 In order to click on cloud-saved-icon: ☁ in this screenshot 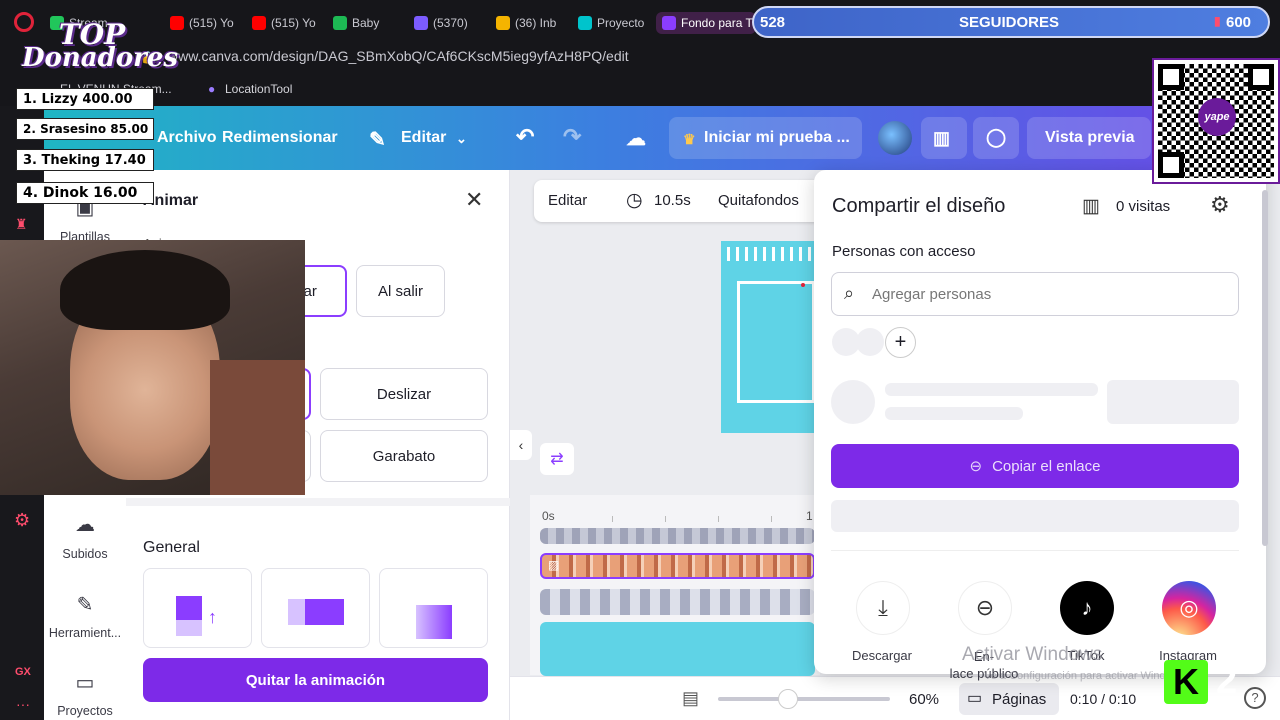, I will do `click(636, 138)`.